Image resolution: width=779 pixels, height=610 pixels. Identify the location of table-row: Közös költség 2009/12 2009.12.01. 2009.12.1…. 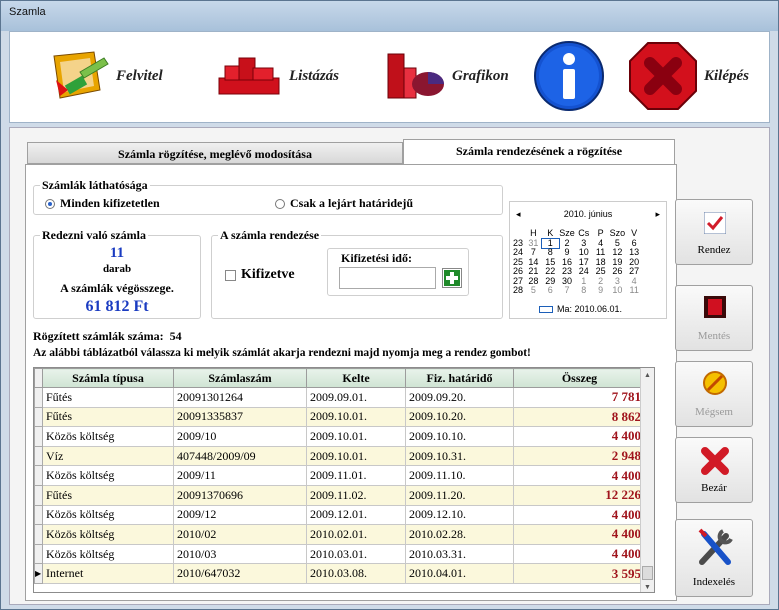
(340, 515).